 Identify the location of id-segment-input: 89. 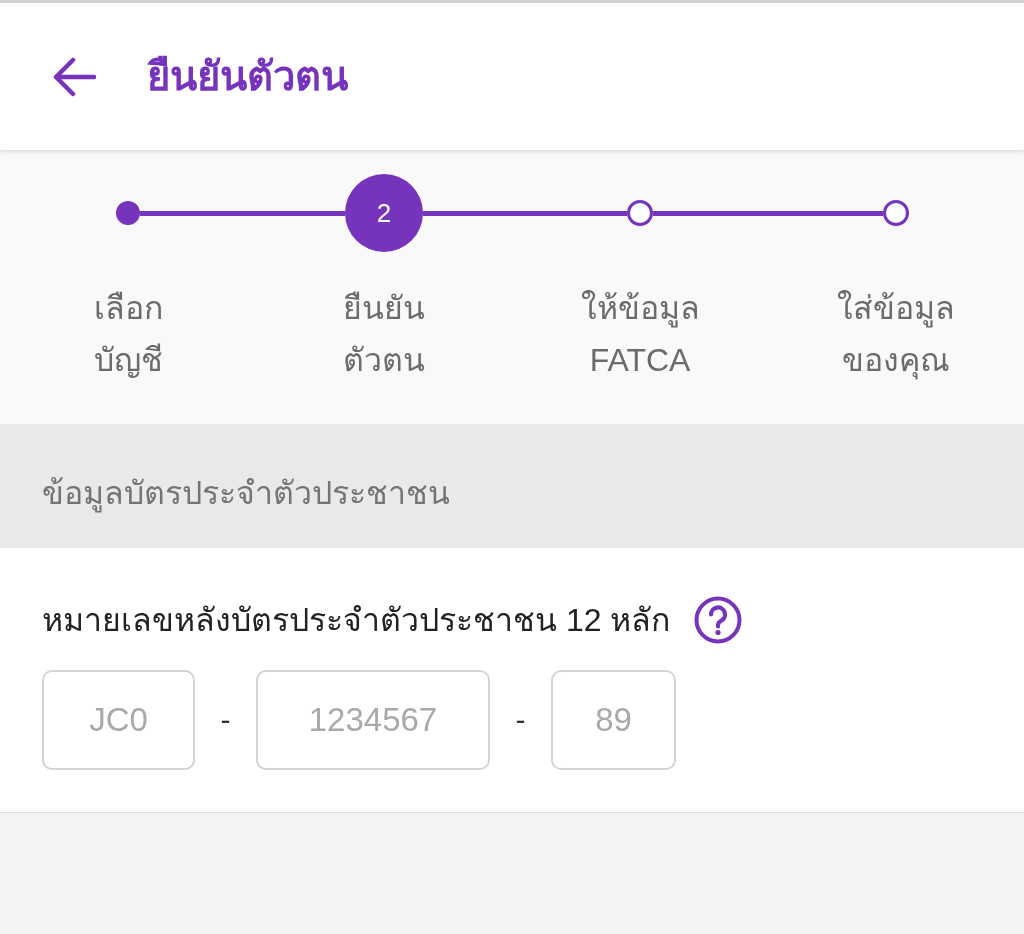
(613, 720).